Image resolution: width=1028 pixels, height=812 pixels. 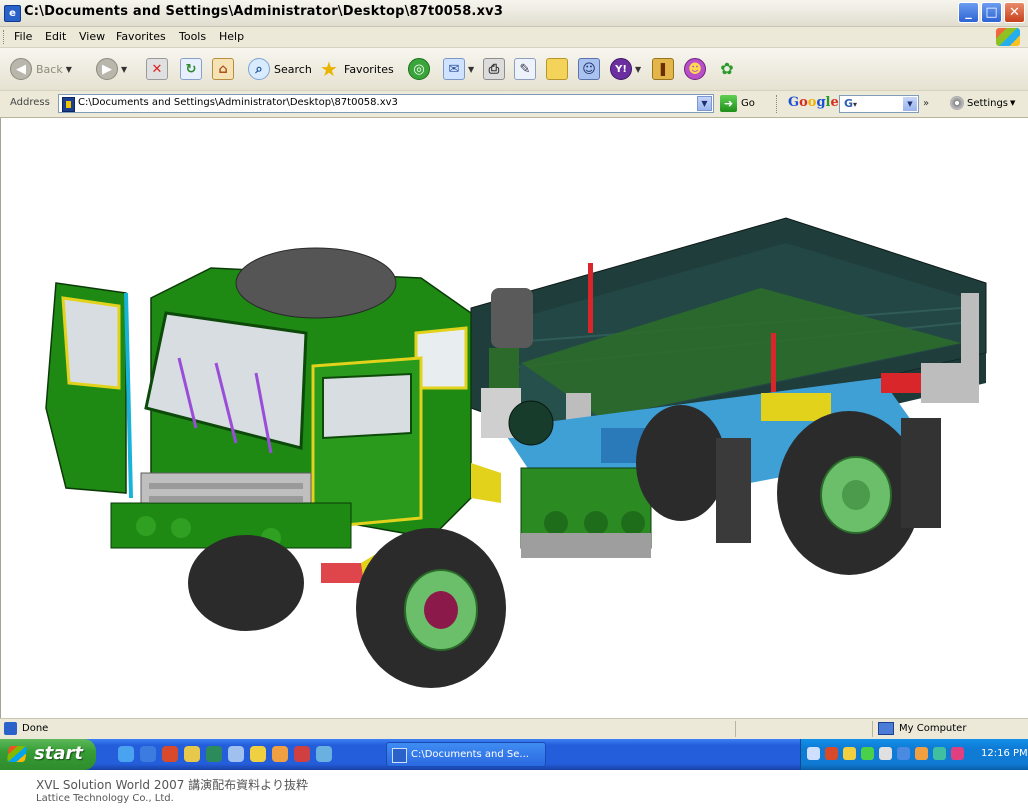 I want to click on menu-favorites: Favorites, so click(x=141, y=36).